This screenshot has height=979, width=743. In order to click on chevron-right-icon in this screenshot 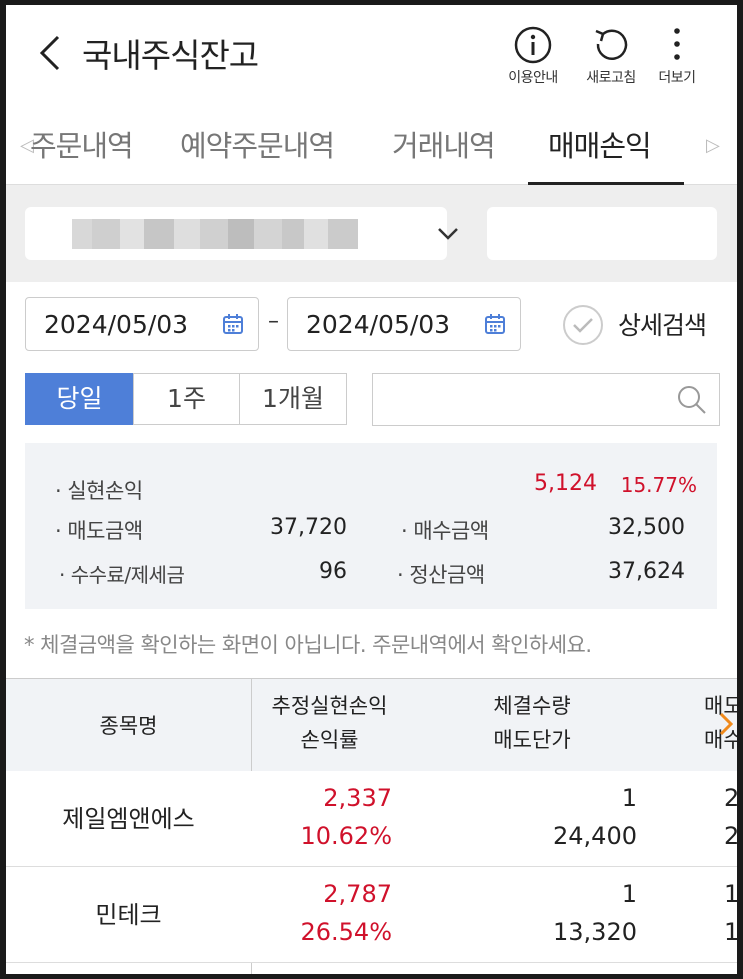, I will do `click(726, 724)`.